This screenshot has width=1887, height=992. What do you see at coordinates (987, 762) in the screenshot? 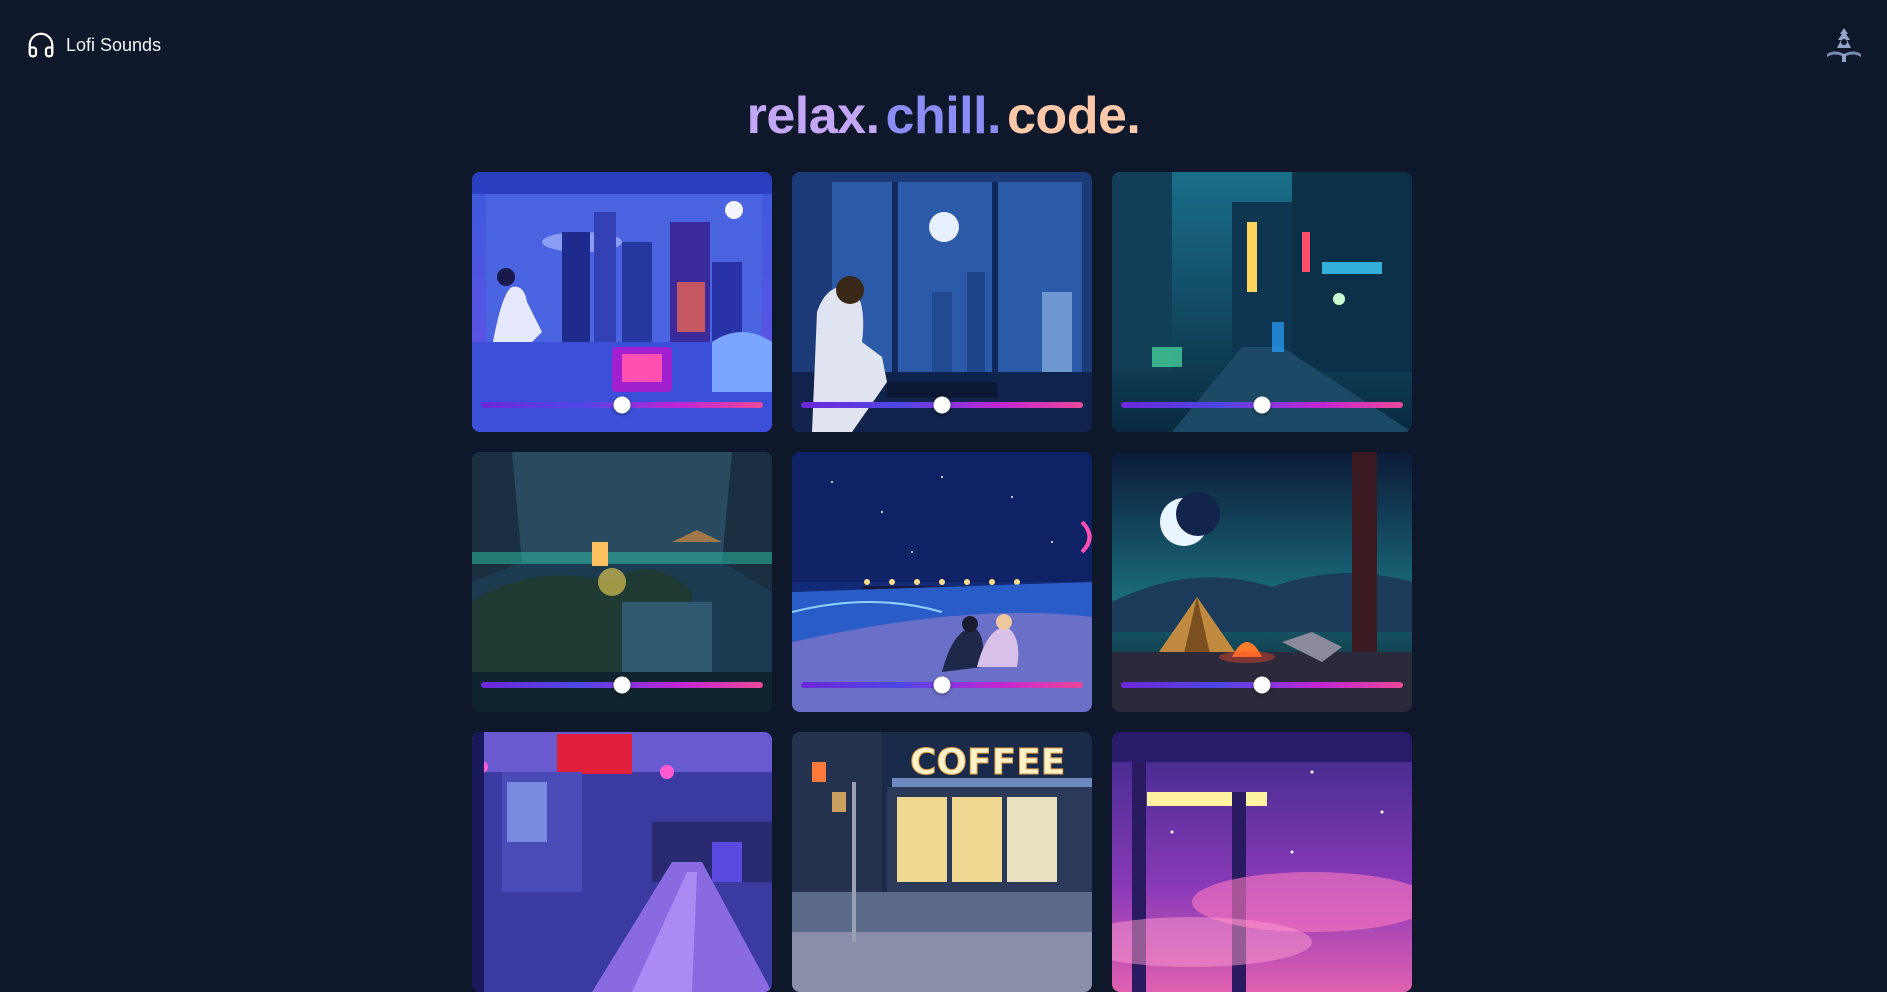
I see `svg-text: COFFEE` at bounding box center [987, 762].